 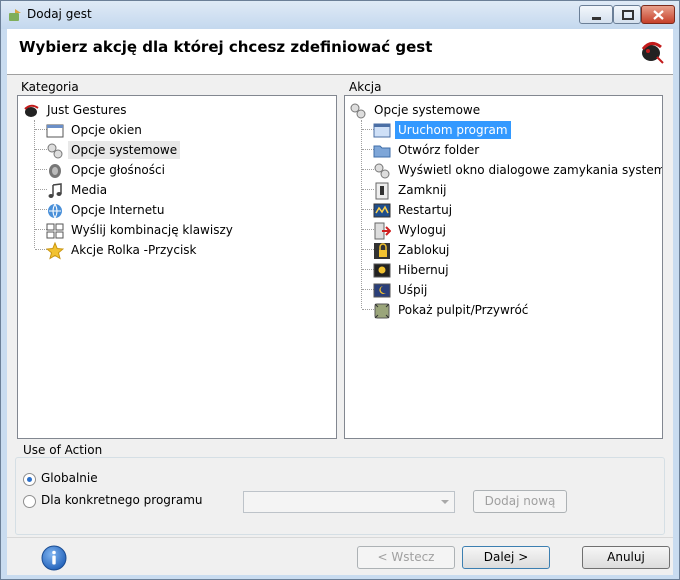 What do you see at coordinates (55, 190) in the screenshot?
I see `music-note-icon` at bounding box center [55, 190].